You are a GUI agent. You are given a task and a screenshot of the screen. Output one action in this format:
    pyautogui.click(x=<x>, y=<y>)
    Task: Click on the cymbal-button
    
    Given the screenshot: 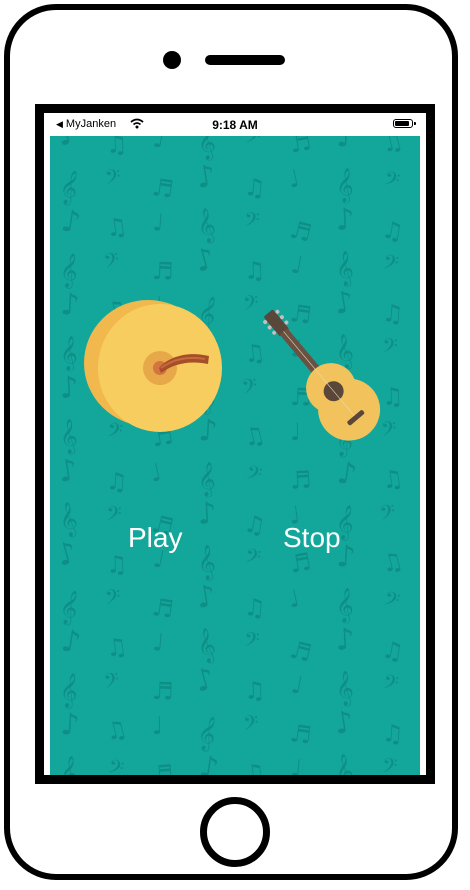 What is the action you would take?
    pyautogui.click(x=156, y=367)
    